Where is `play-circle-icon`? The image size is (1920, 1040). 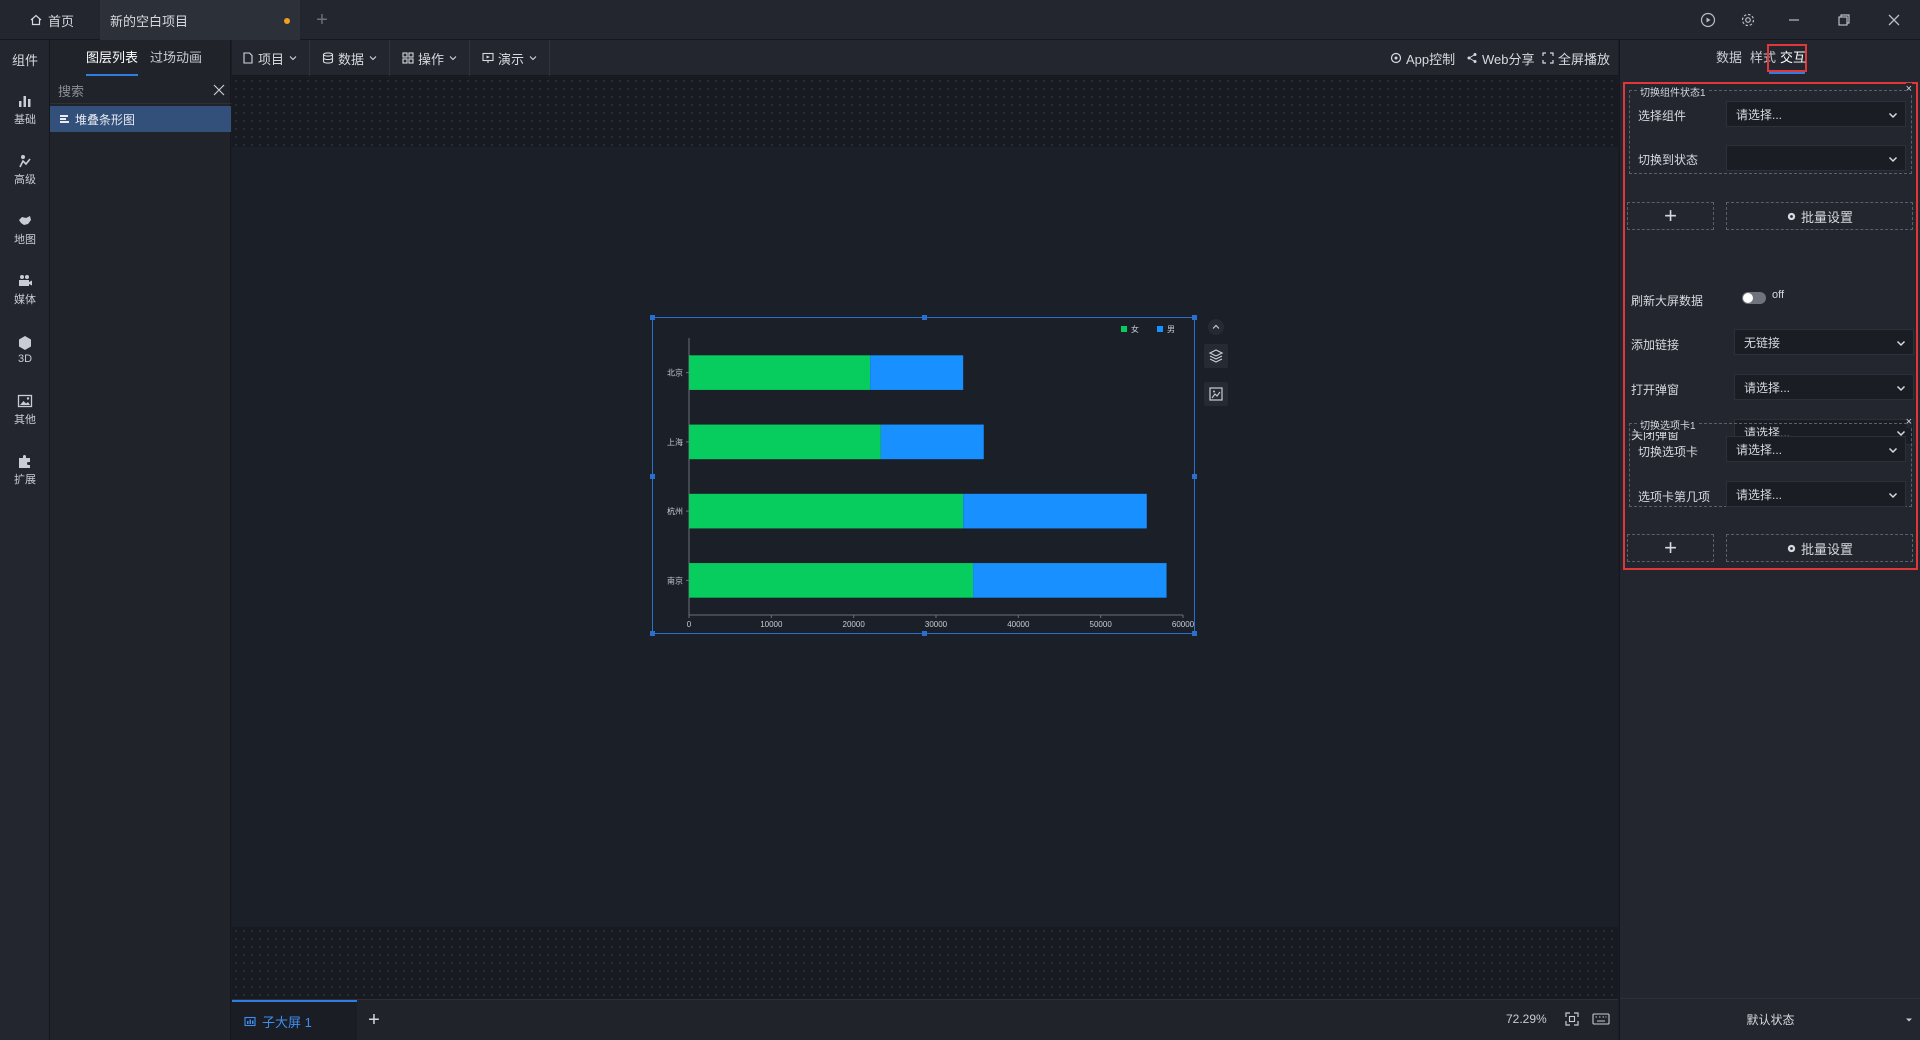 play-circle-icon is located at coordinates (1708, 20).